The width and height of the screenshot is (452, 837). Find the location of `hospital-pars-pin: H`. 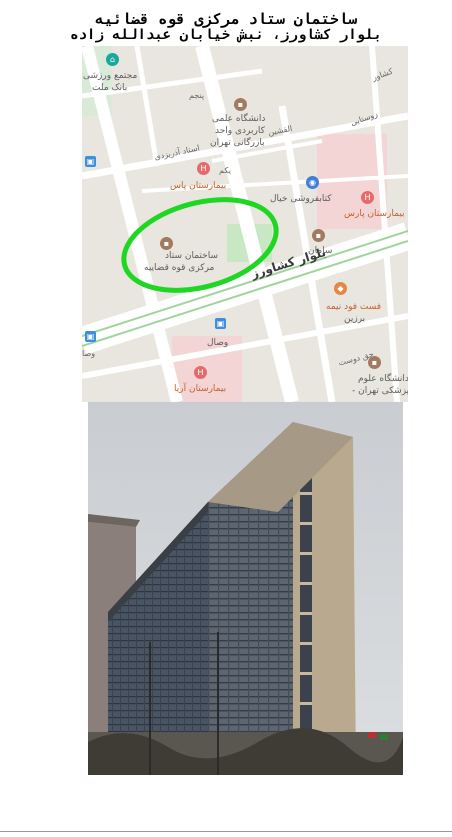

hospital-pars-pin: H is located at coordinates (367, 197).